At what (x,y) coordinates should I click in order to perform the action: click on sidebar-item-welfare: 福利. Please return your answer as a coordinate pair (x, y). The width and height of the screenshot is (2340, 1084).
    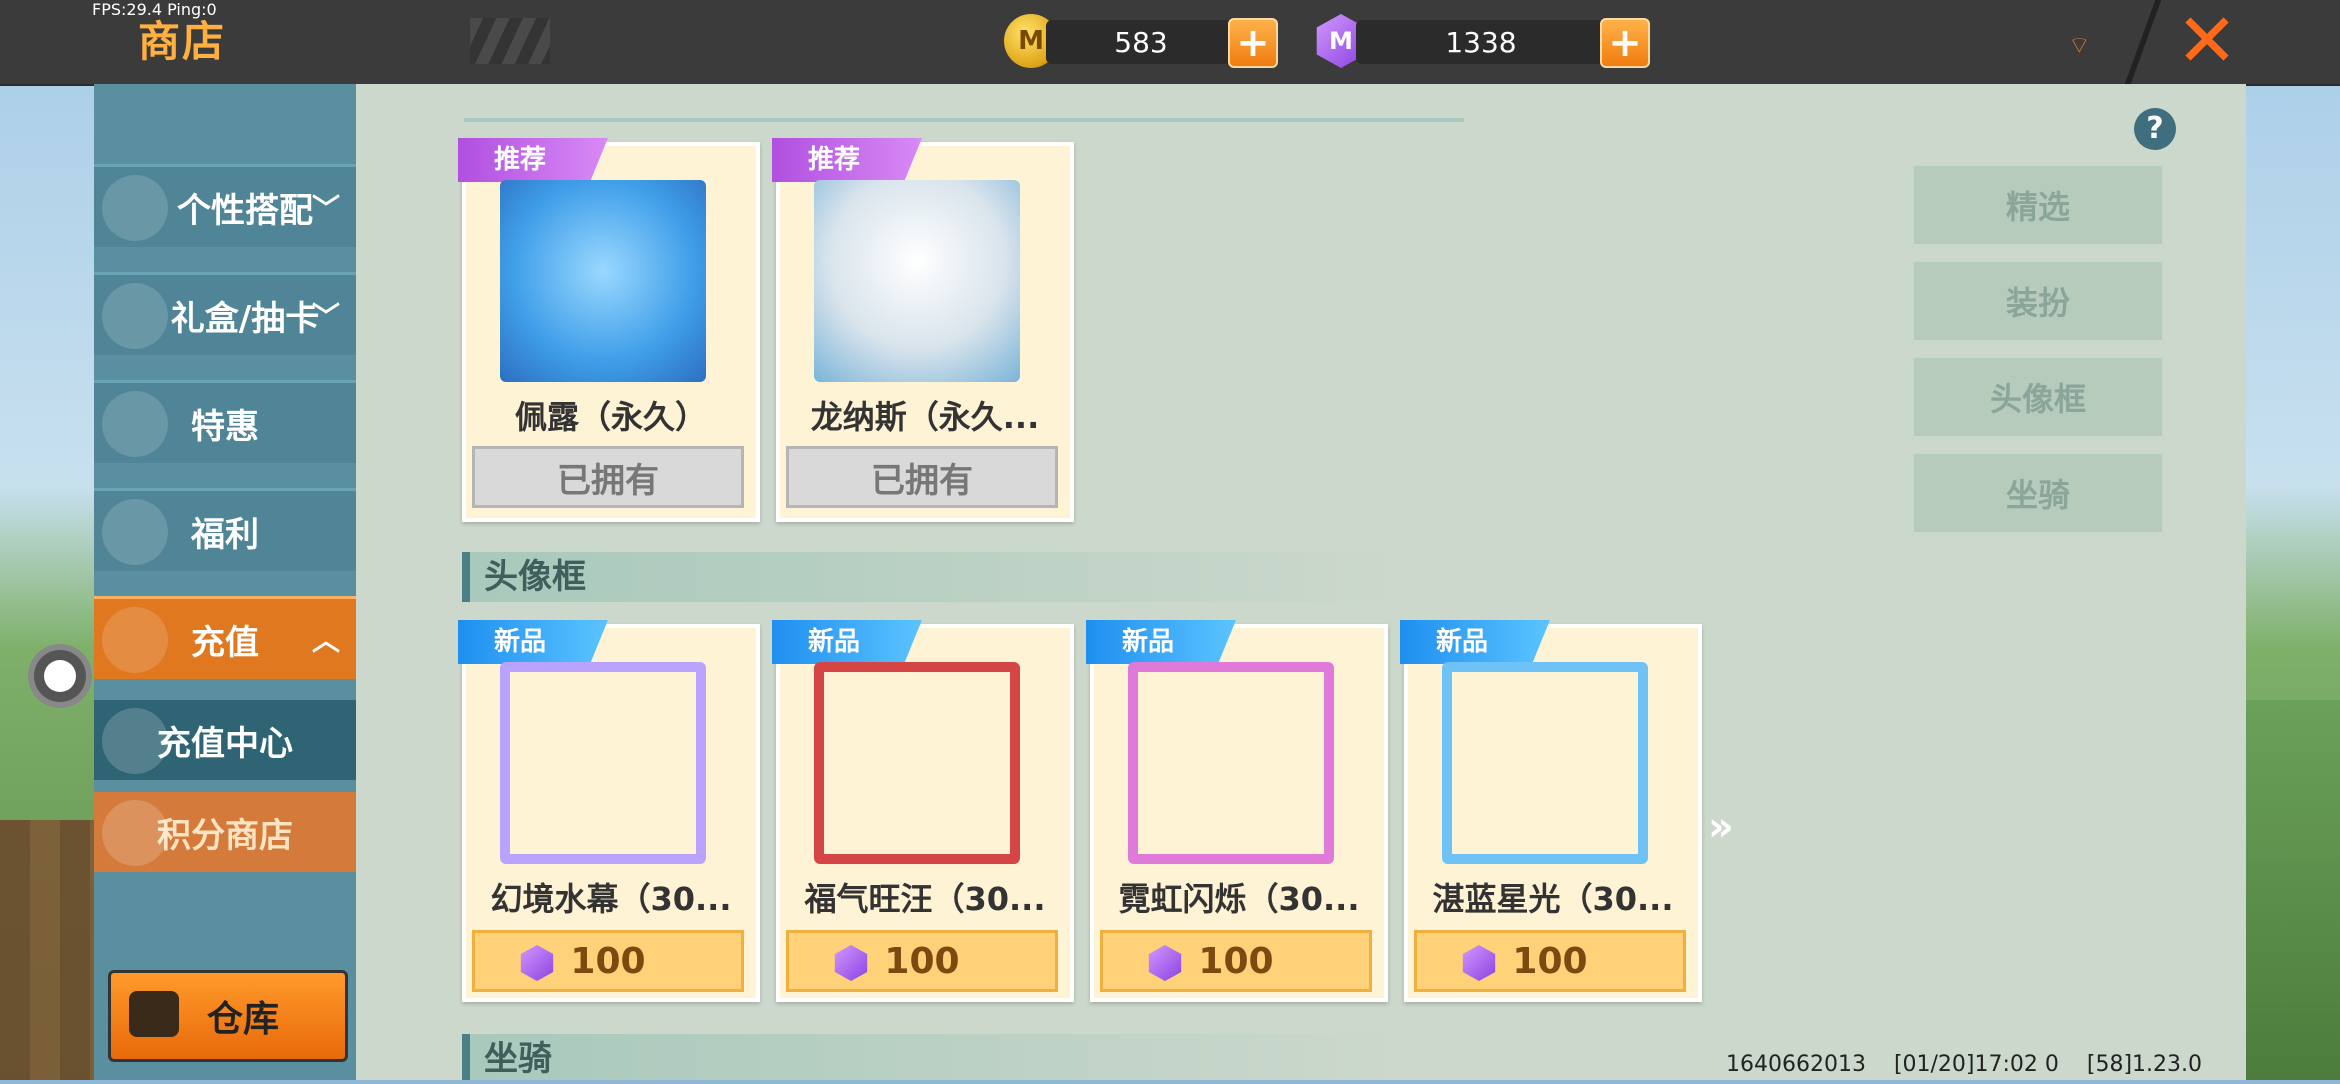
    Looking at the image, I should click on (225, 529).